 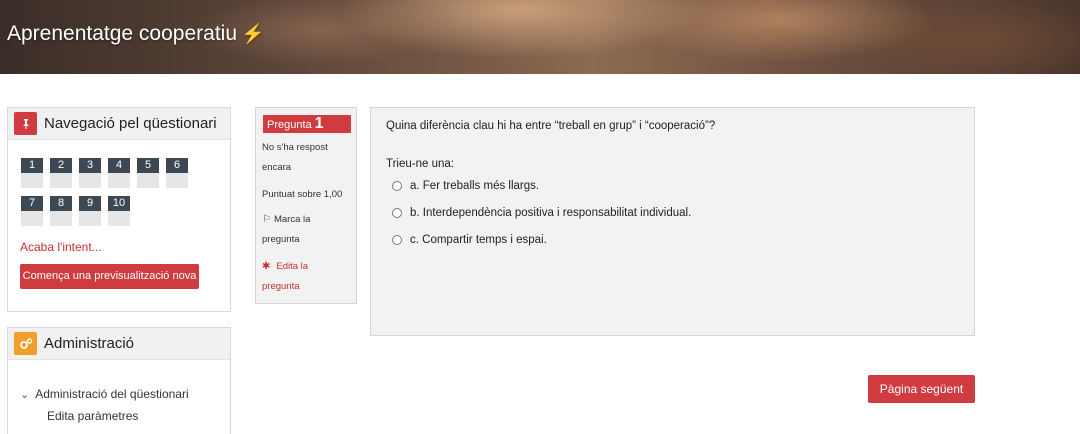 I want to click on question-button-1: 1, so click(x=32, y=173).